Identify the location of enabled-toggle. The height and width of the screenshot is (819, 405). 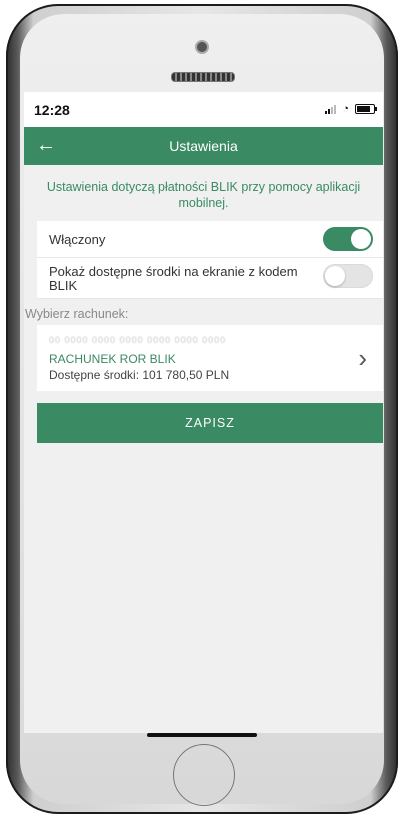
(348, 239).